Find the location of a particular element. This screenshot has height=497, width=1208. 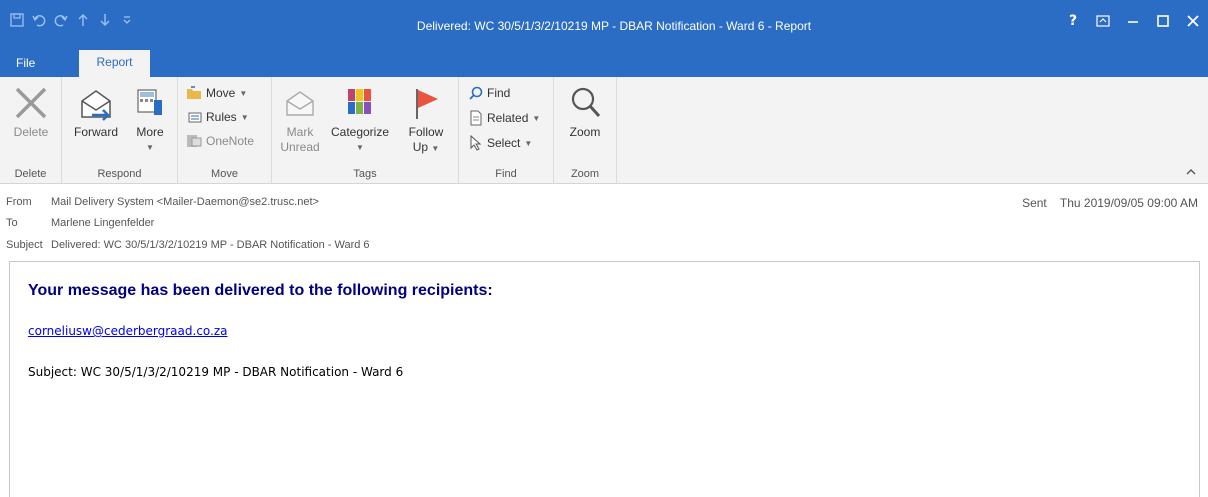

collapse-ribbon-icon is located at coordinates (1191, 173).